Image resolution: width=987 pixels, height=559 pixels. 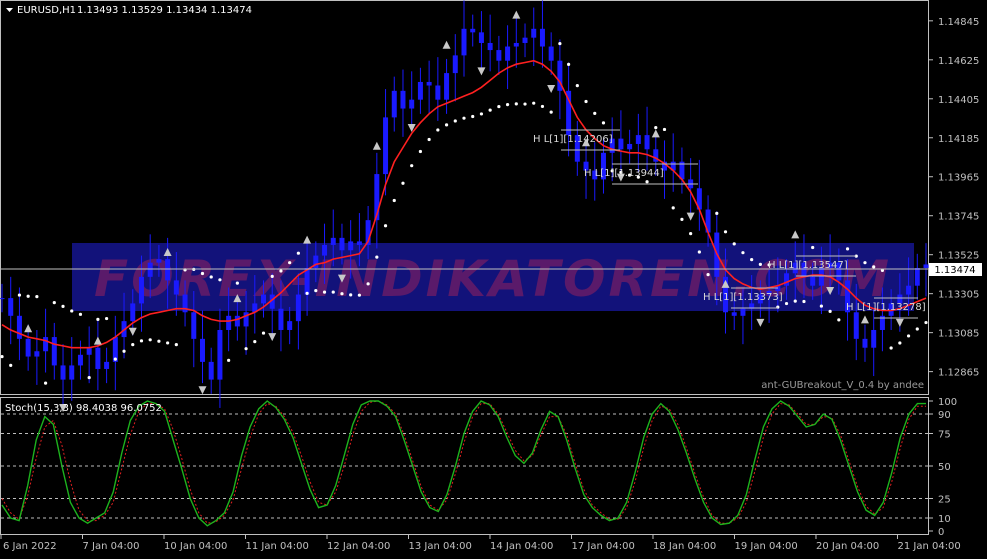 I want to click on breakout-label: H L[1][1.13373], so click(x=743, y=297).